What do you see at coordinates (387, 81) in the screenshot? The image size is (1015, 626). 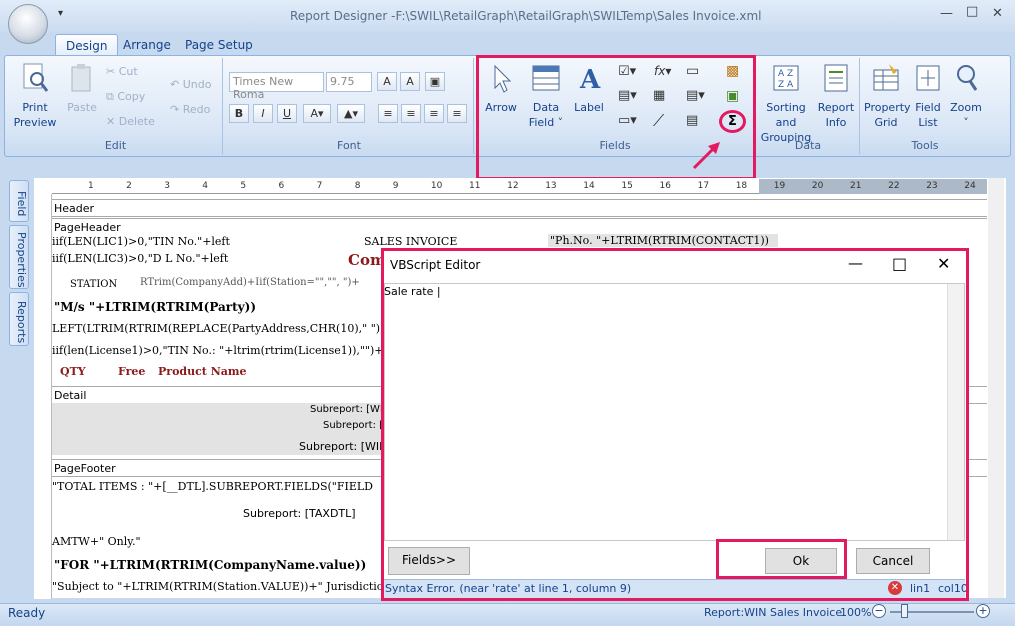 I see `grow-font-button: A` at bounding box center [387, 81].